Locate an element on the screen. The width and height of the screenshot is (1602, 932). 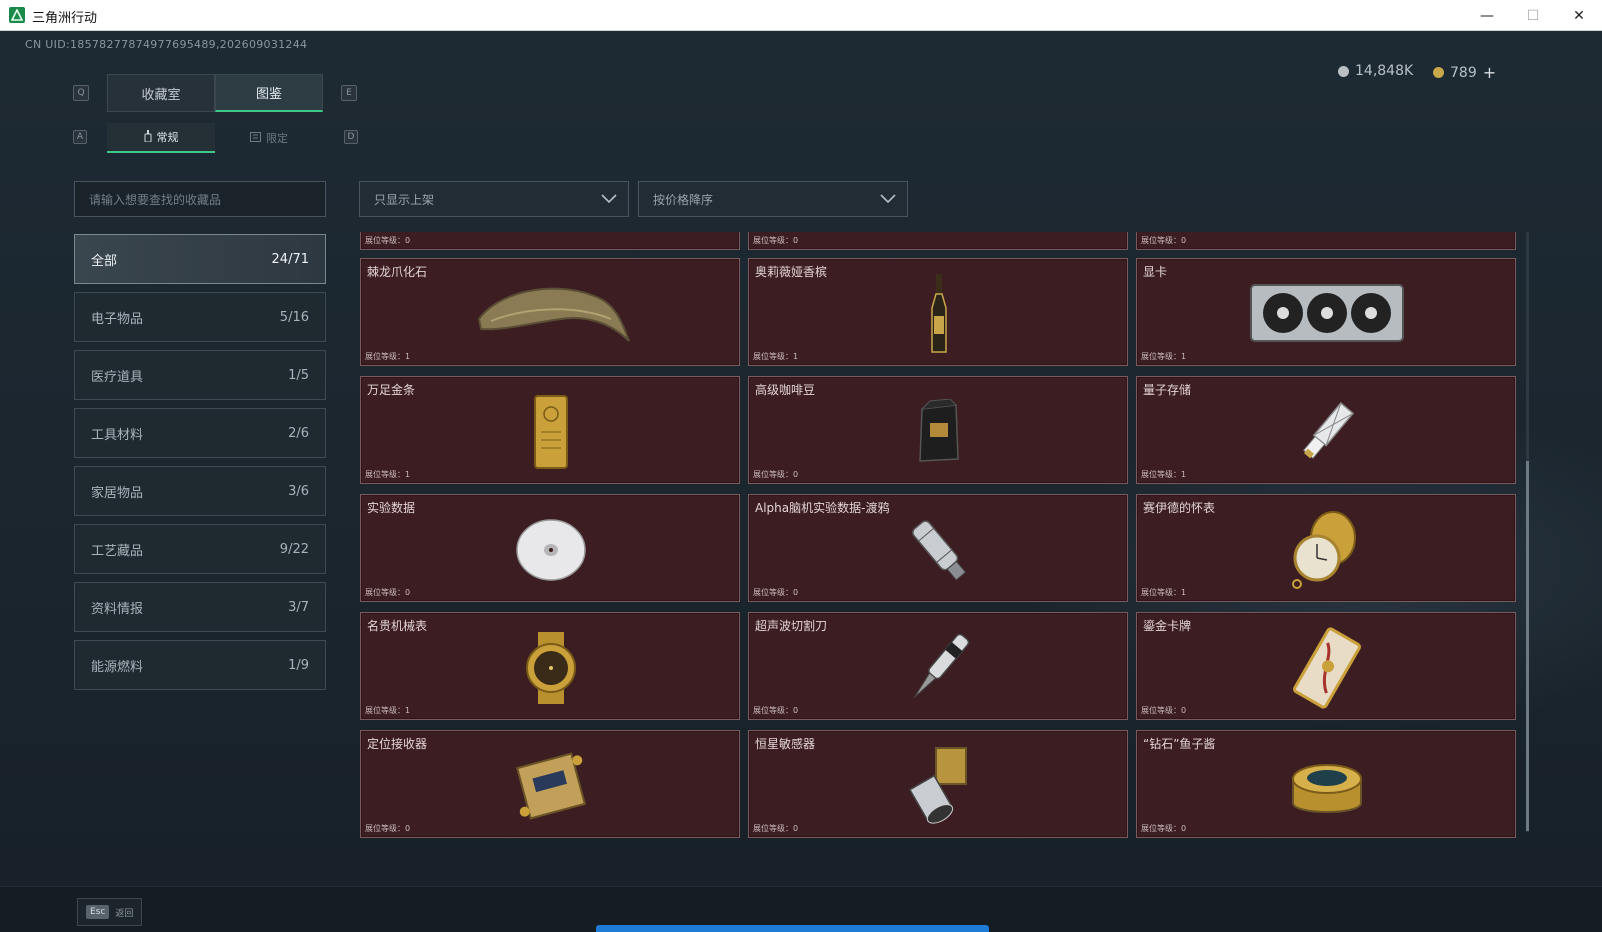
category-count: 3/7 is located at coordinates (298, 607).